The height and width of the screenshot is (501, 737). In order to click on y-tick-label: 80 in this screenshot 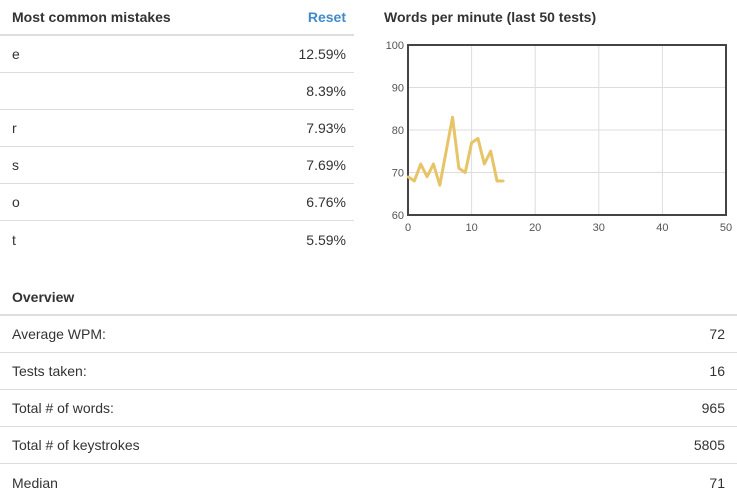, I will do `click(398, 131)`.